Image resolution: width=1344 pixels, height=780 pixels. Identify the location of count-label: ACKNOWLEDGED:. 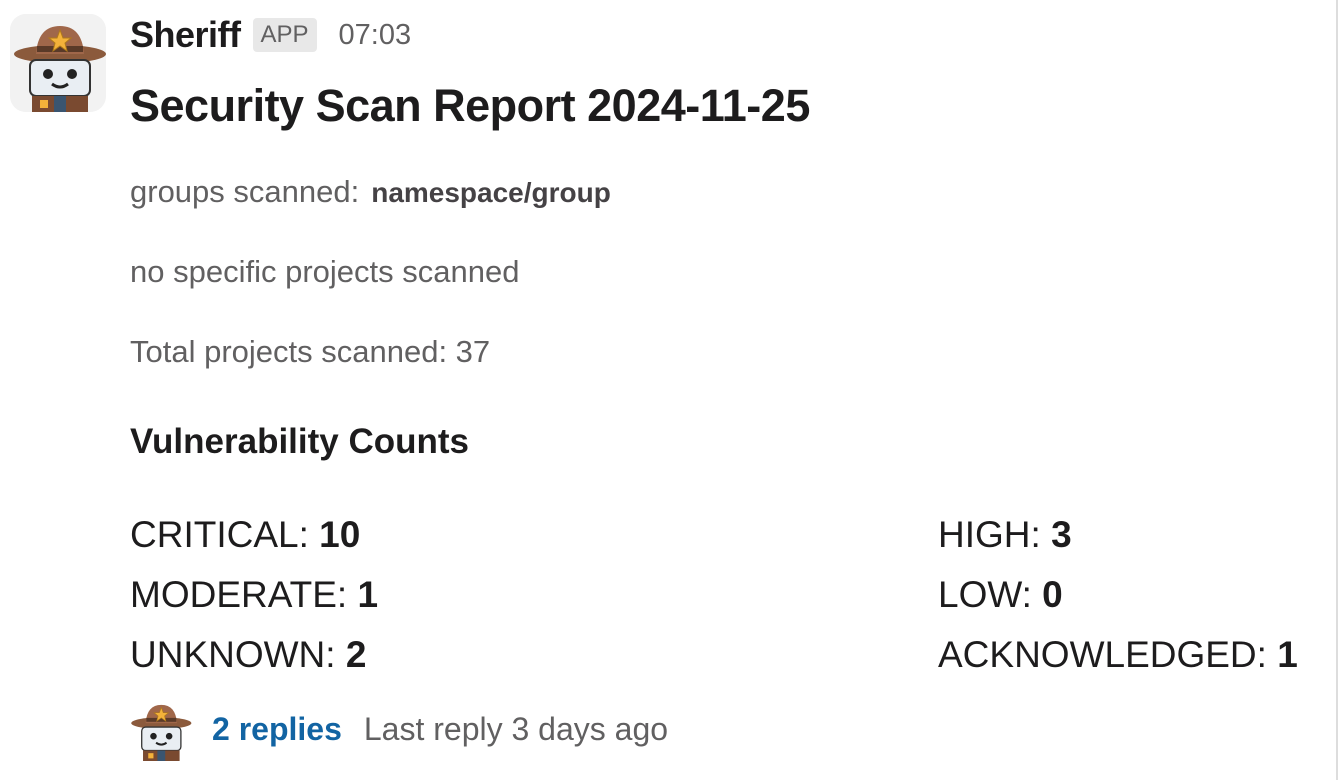
(1108, 654).